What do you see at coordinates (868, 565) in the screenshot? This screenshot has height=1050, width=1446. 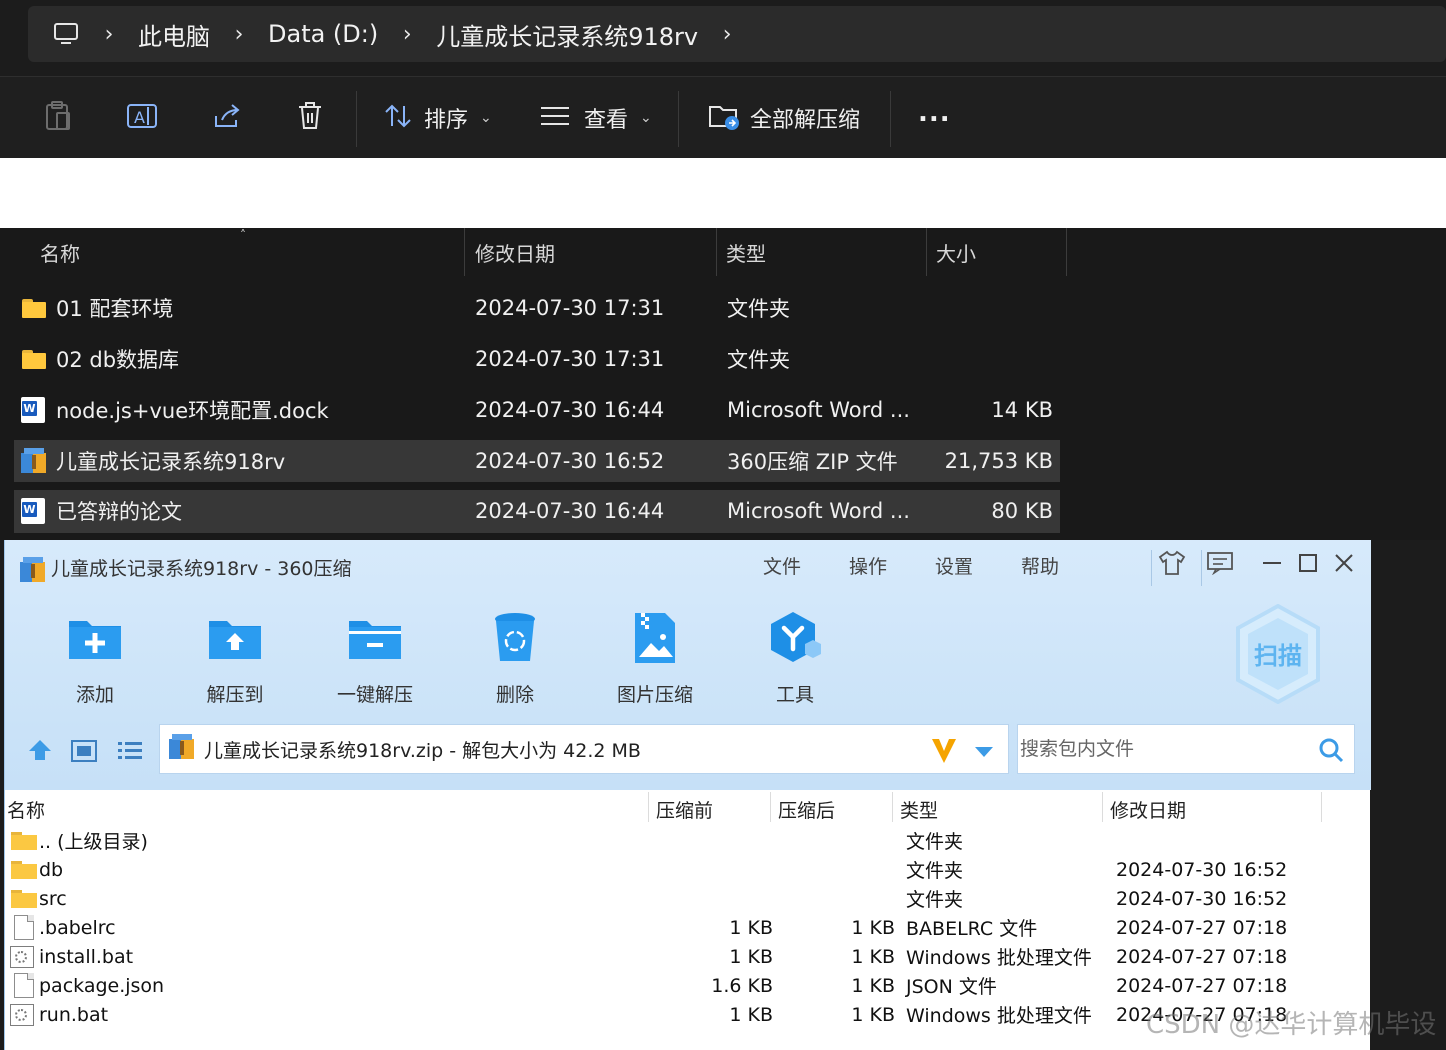 I see `menu-operation: 操作` at bounding box center [868, 565].